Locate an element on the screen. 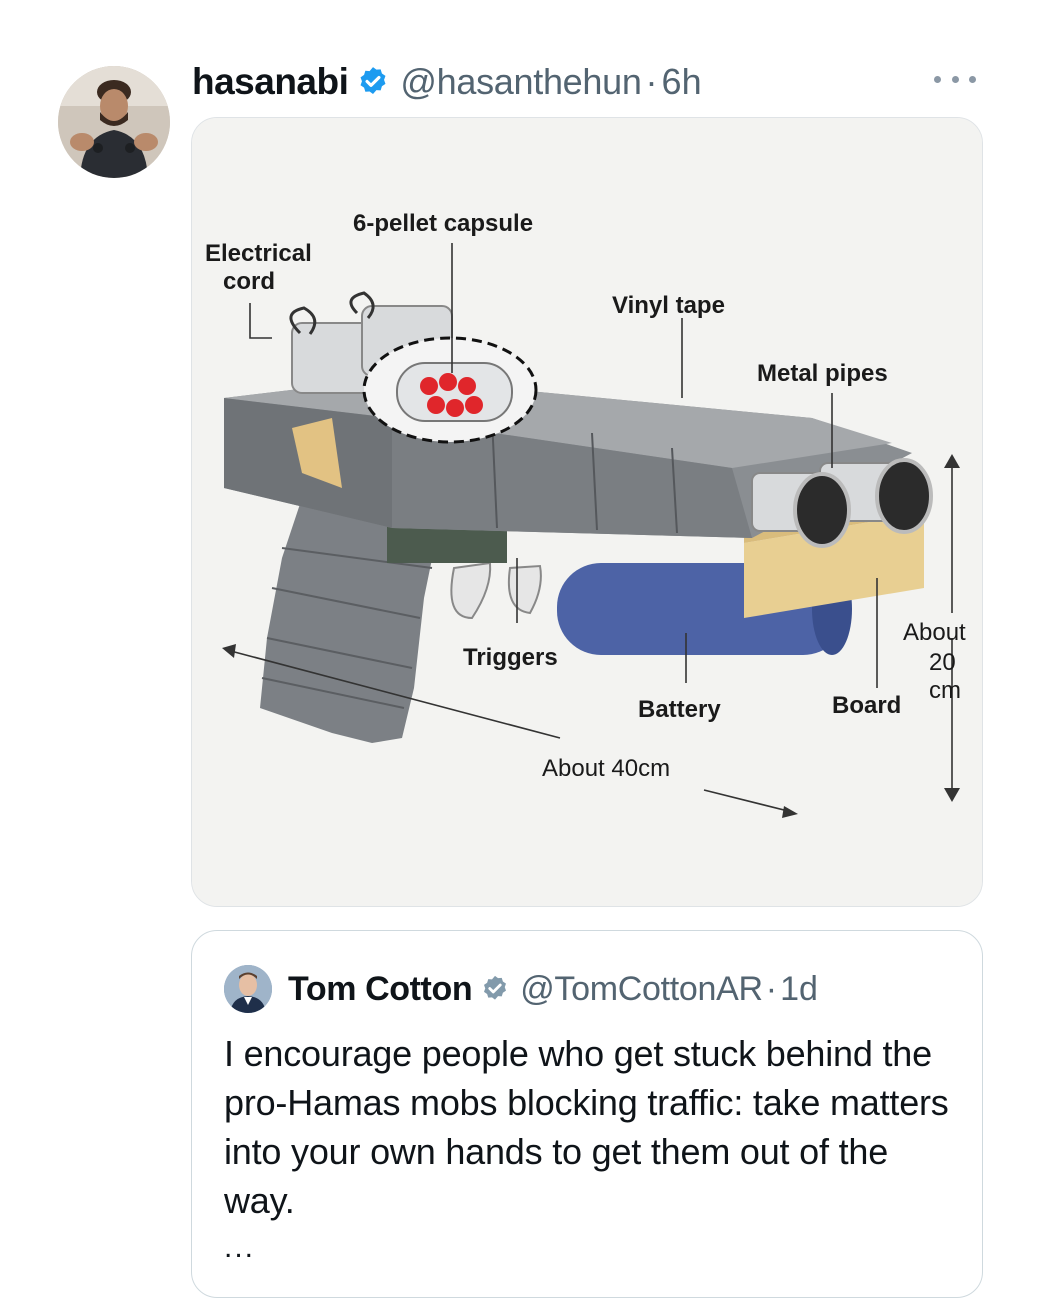 Image resolution: width=1041 pixels, height=1315 pixels. quoted-tweet-header: Tom Cotton @TomCottonAR · 1d is located at coordinates (521, 989).